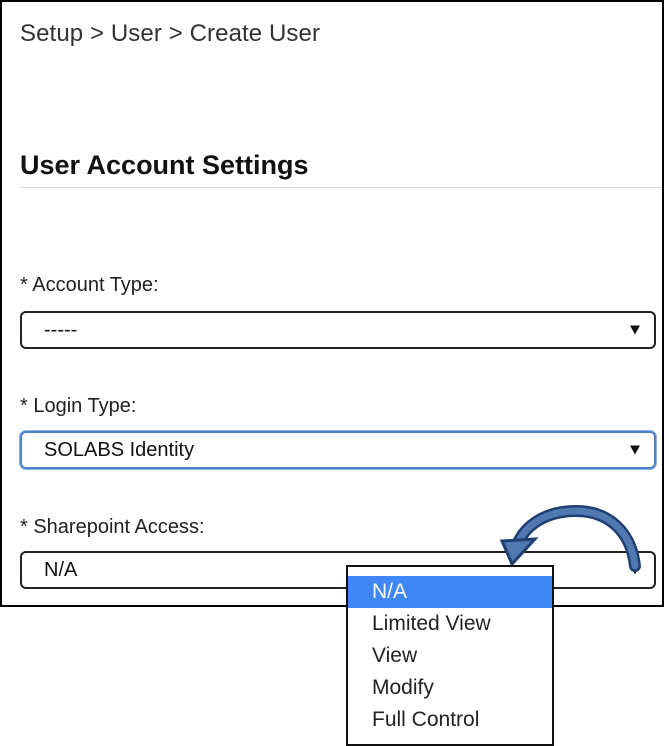 The width and height of the screenshot is (669, 746). I want to click on login-type-select: SOLABS Identity, so click(338, 450).